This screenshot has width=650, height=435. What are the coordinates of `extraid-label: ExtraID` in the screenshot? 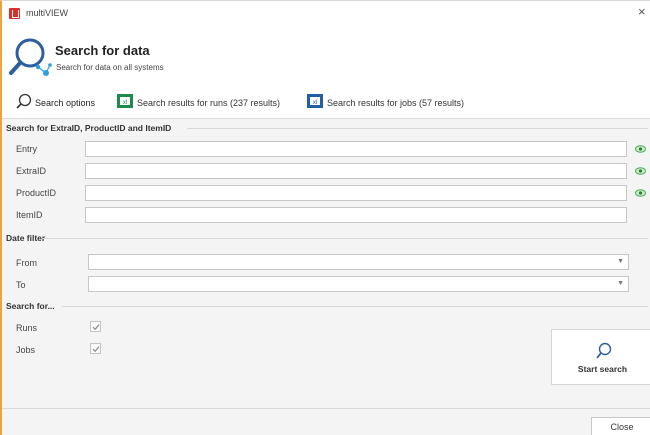 It's located at (31, 171).